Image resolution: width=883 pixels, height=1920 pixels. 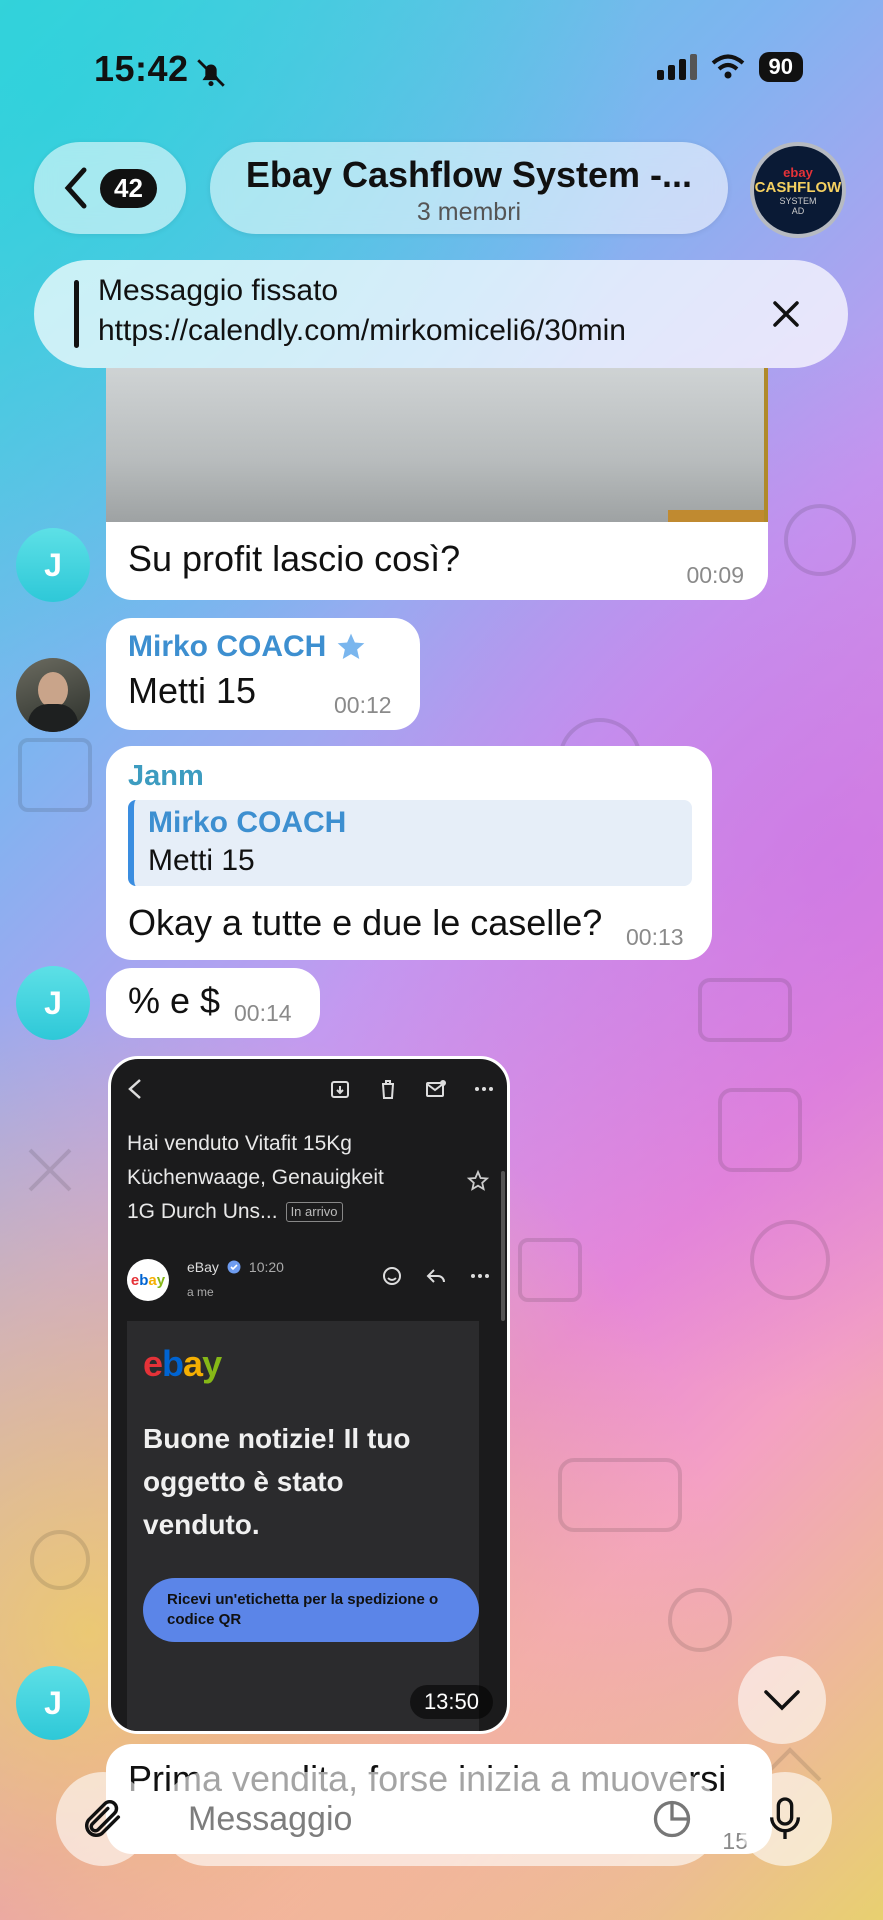 I want to click on message-bubble: % e $ 00:14, so click(x=213, y=1003).